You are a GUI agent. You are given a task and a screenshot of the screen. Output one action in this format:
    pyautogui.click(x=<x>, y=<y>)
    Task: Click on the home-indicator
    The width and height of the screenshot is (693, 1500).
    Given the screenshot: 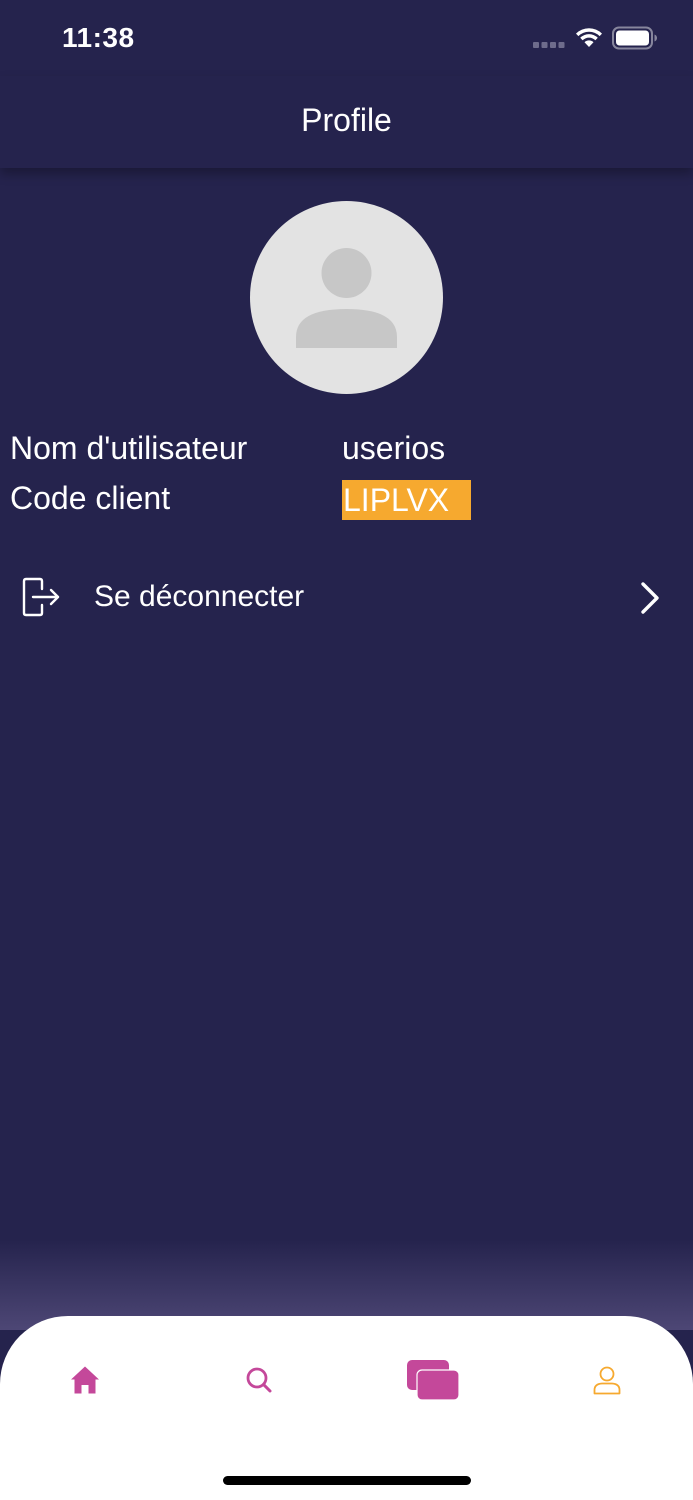 What is the action you would take?
    pyautogui.click(x=347, y=1480)
    